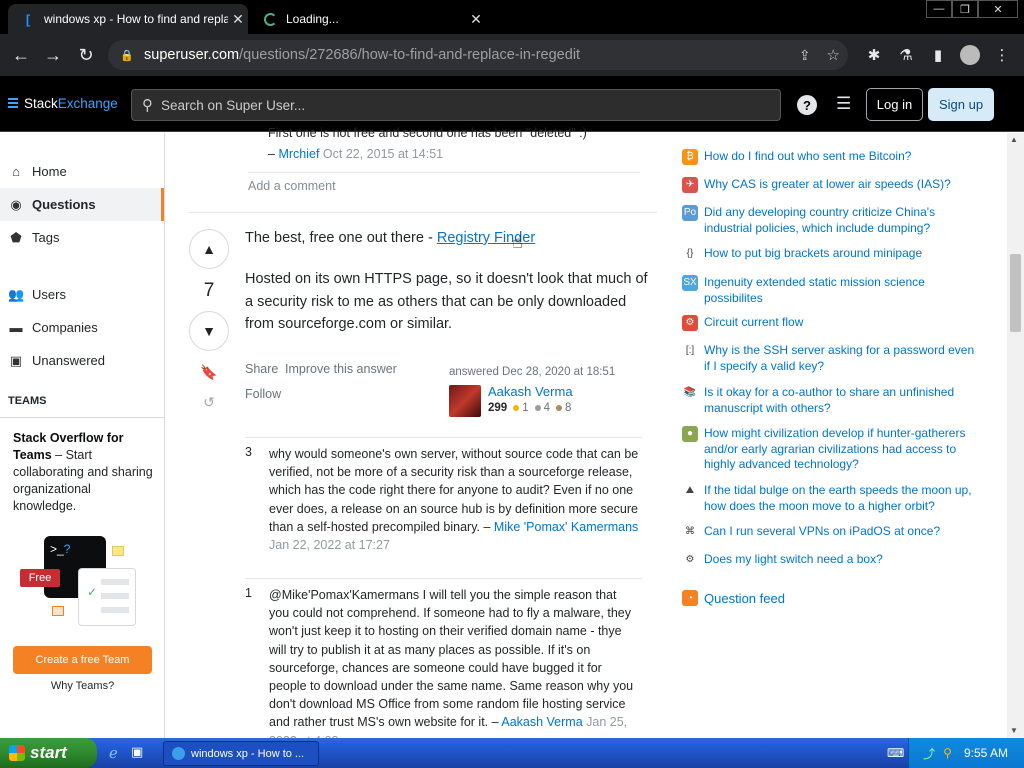 This screenshot has height=768, width=1024. I want to click on start-label: start, so click(48, 752).